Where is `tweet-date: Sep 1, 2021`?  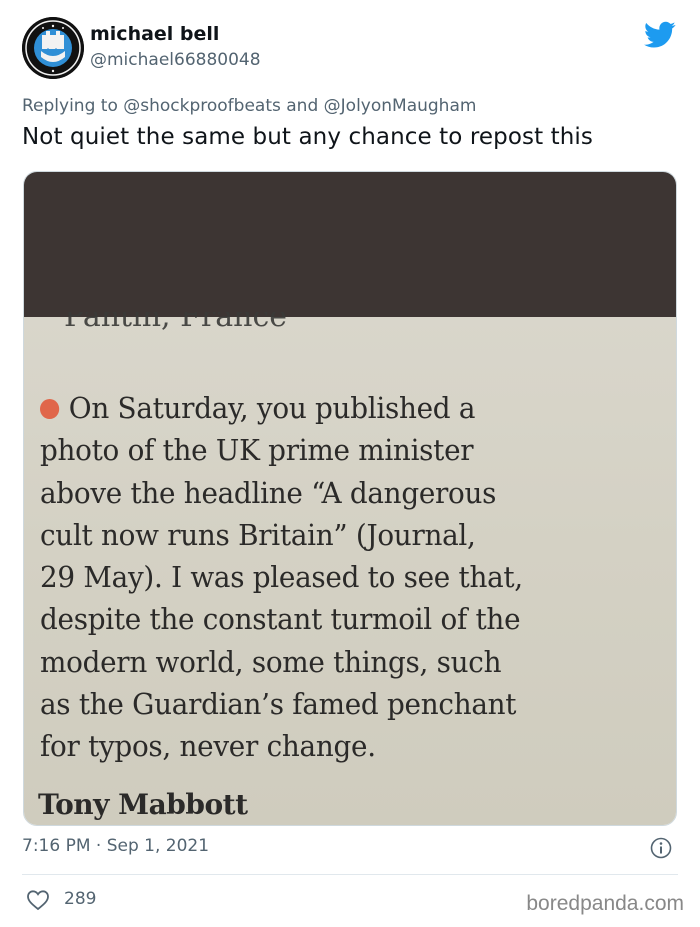 tweet-date: Sep 1, 2021 is located at coordinates (158, 846).